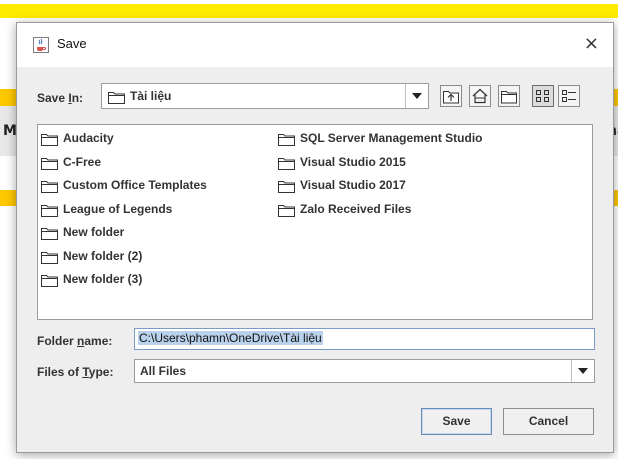  Describe the element at coordinates (101, 372) in the screenshot. I see `files-of-type-label-suffix: ype:` at that location.